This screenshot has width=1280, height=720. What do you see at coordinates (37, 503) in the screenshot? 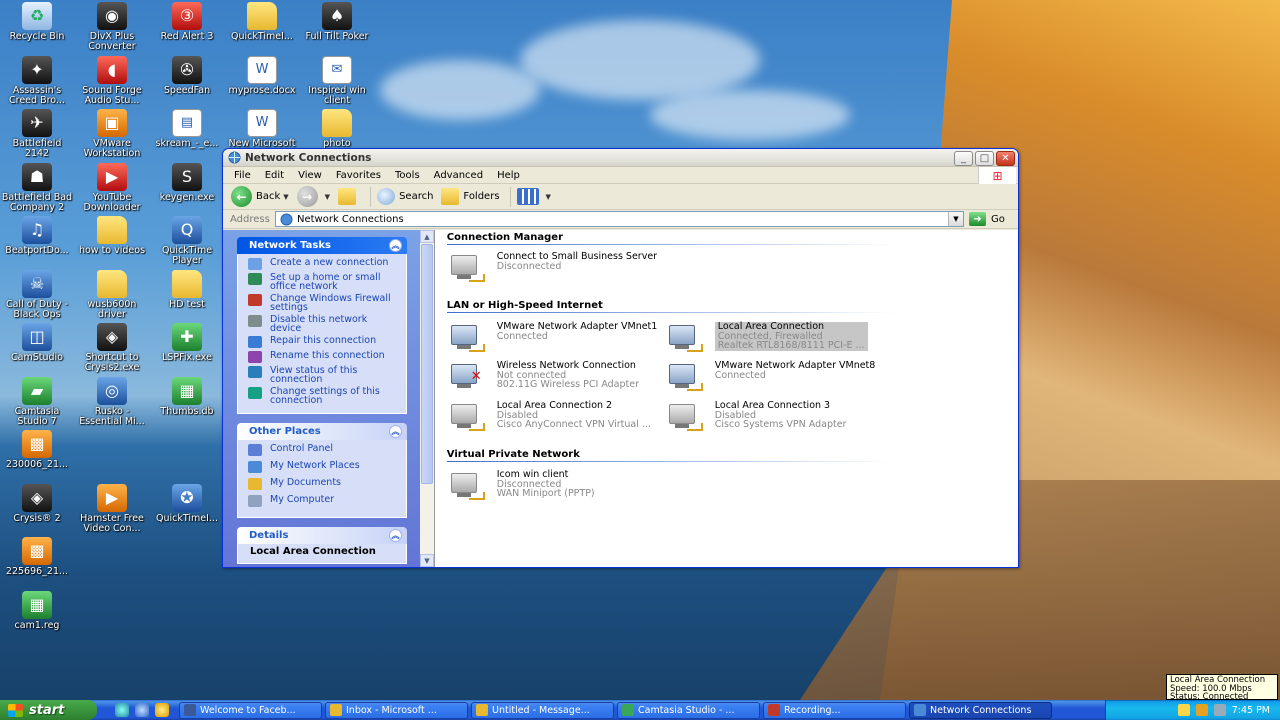
I see `desktop-icon: ◈ Crysis® 2` at bounding box center [37, 503].